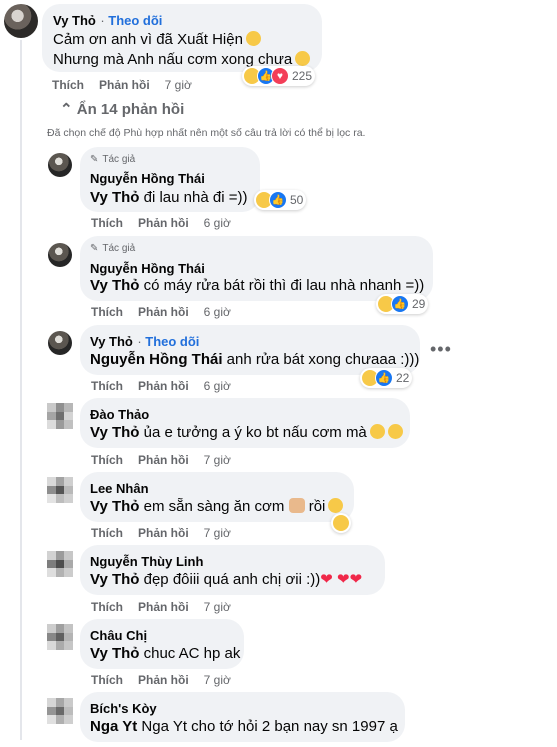  What do you see at coordinates (162, 644) in the screenshot?
I see `comment-bubble: Châu Chị Vy Thỏ chuc AC hp ak` at bounding box center [162, 644].